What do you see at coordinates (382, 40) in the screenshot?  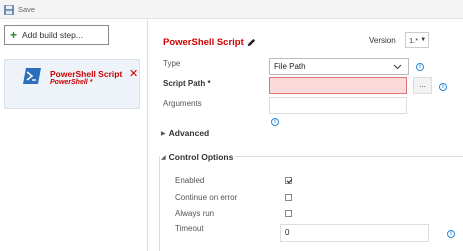 I see `version-label: Version` at bounding box center [382, 40].